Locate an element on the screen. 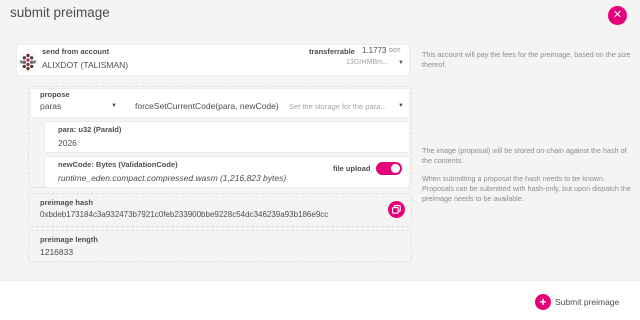 The width and height of the screenshot is (640, 320). submit-preimage-button: + Submit preimage is located at coordinates (577, 301).